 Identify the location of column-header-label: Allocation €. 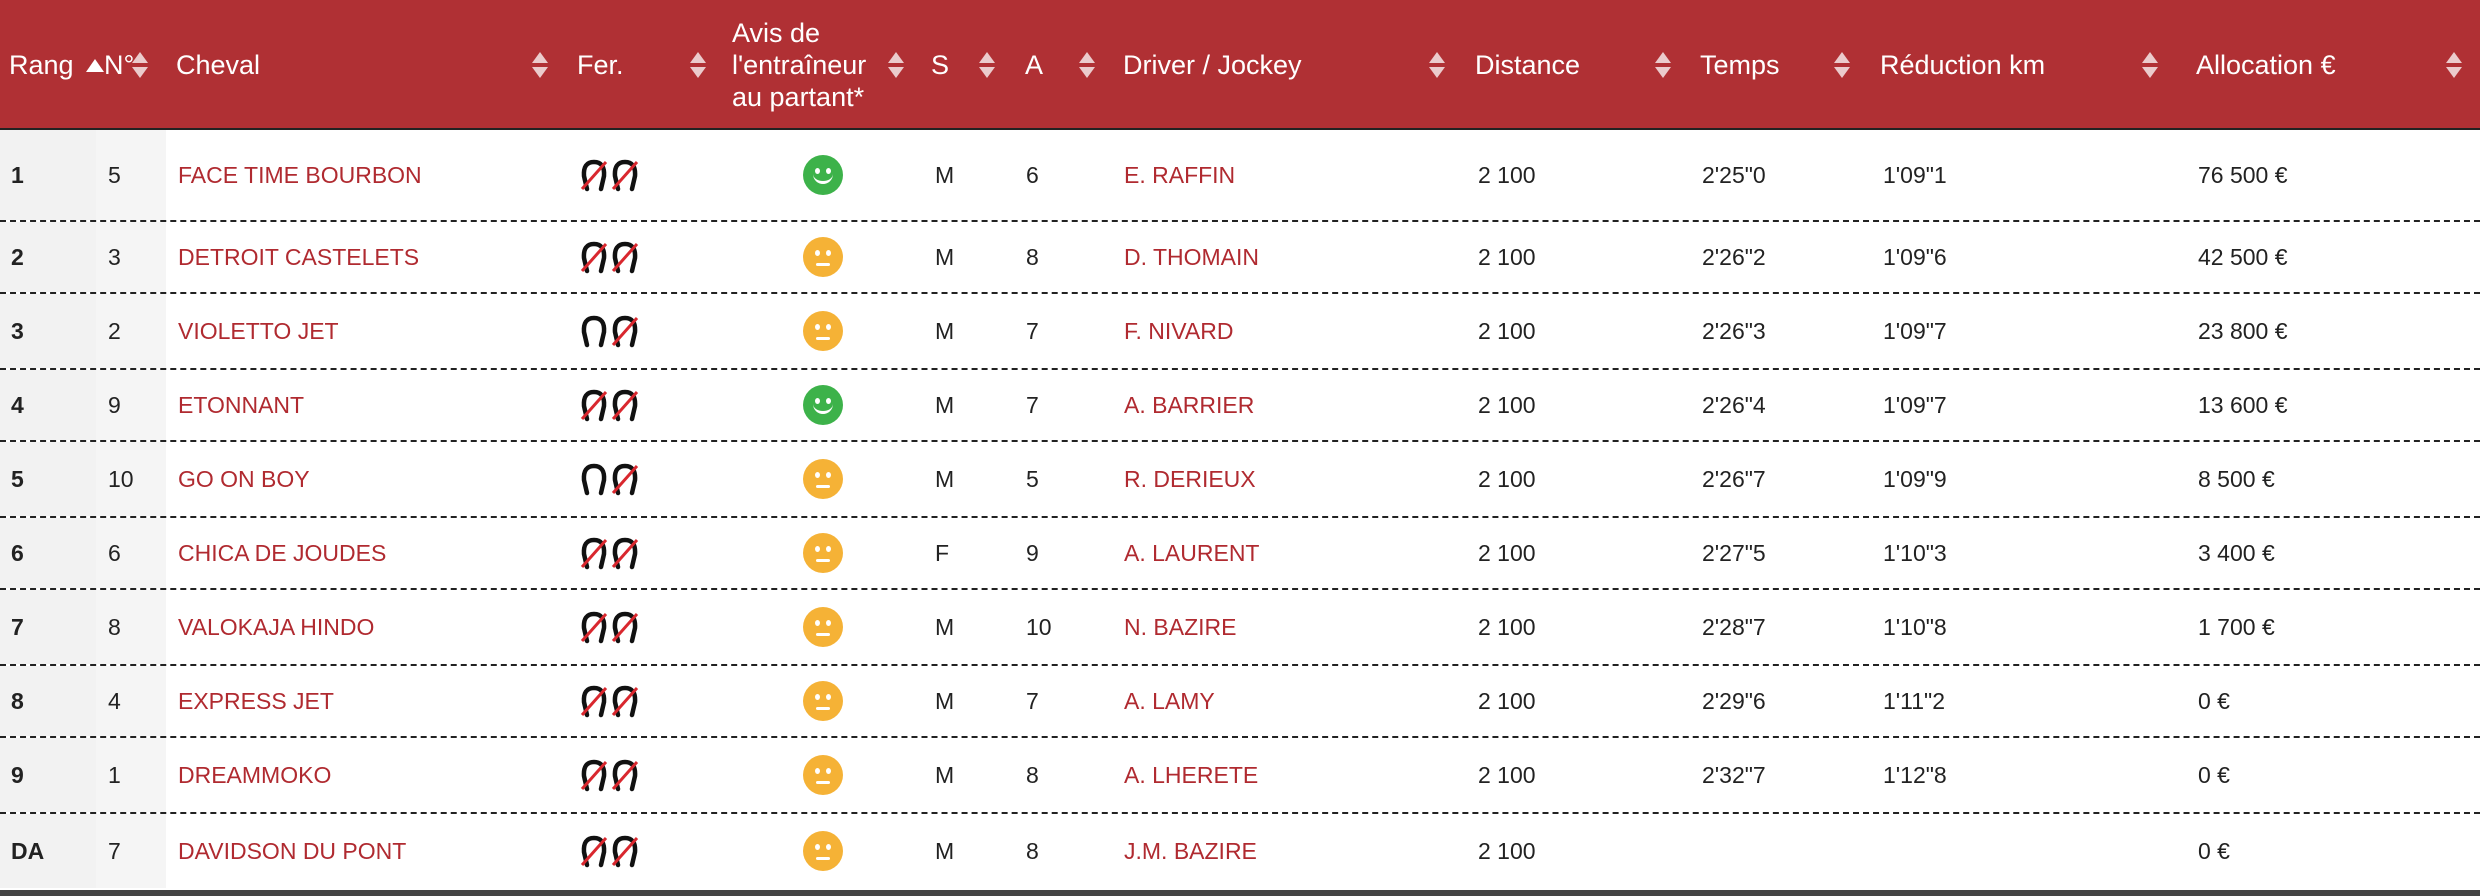
(2266, 65).